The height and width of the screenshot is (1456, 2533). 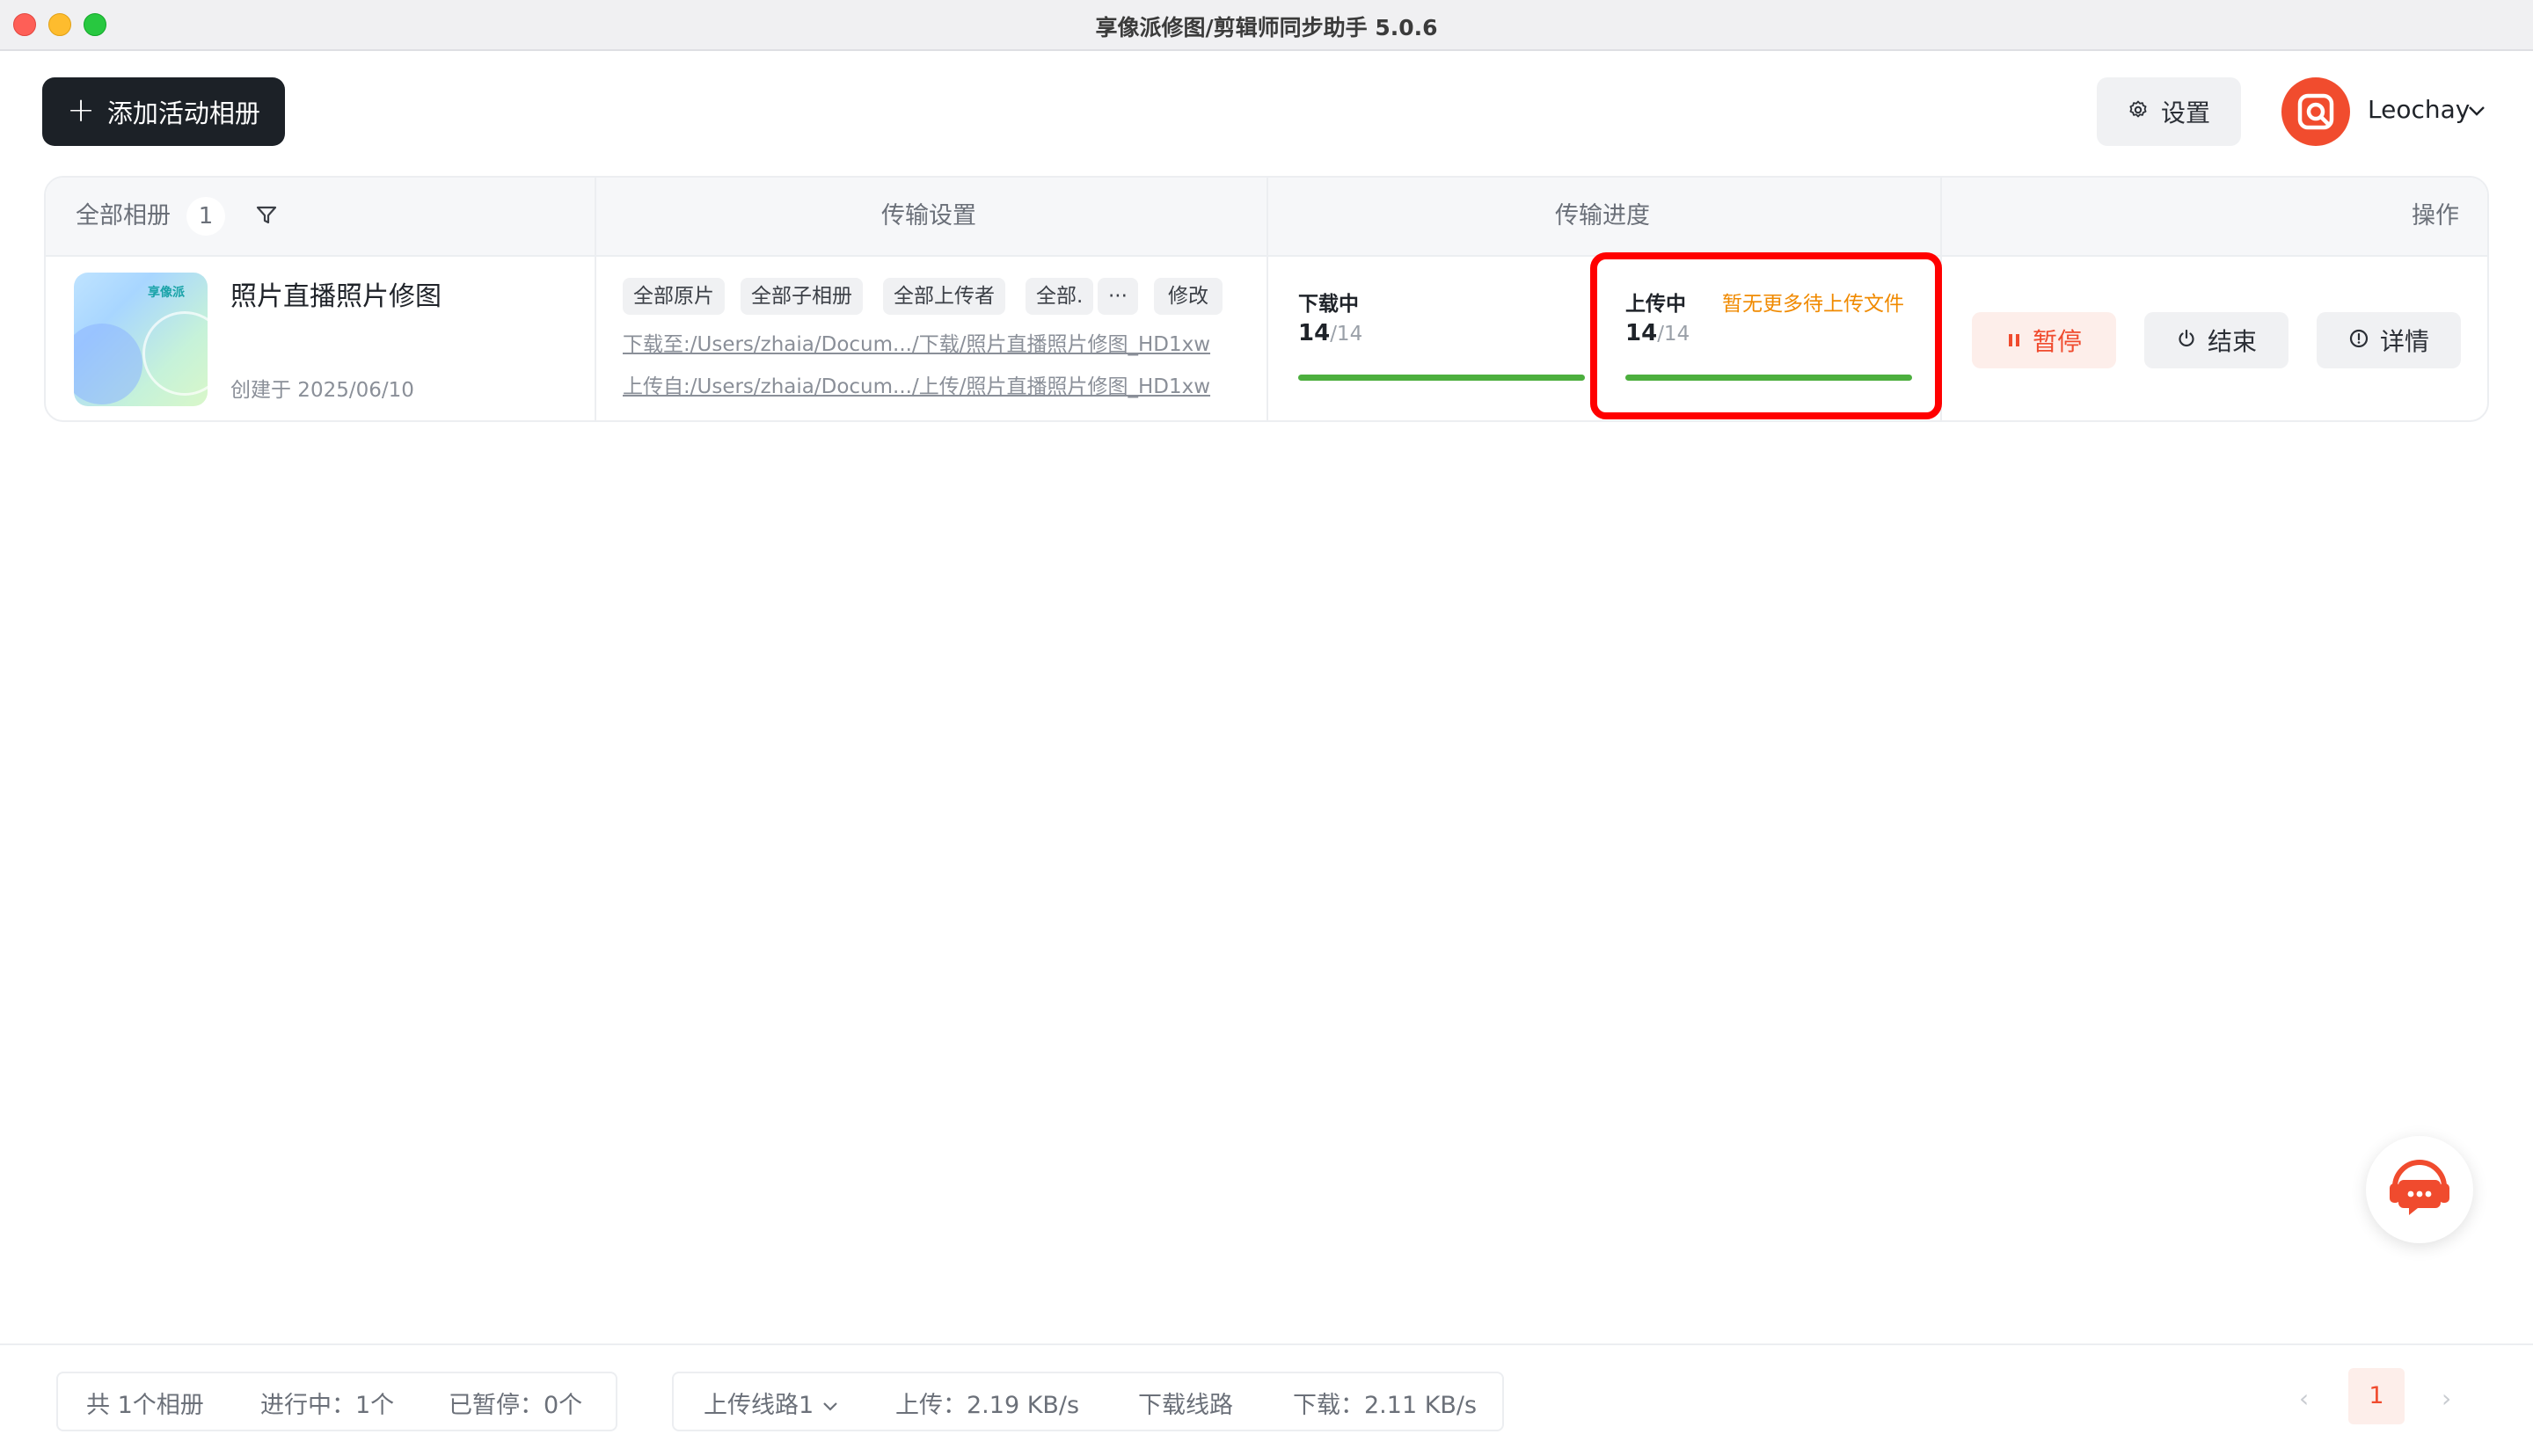 I want to click on upload-note: 暂无更多待上传文件, so click(x=1813, y=304).